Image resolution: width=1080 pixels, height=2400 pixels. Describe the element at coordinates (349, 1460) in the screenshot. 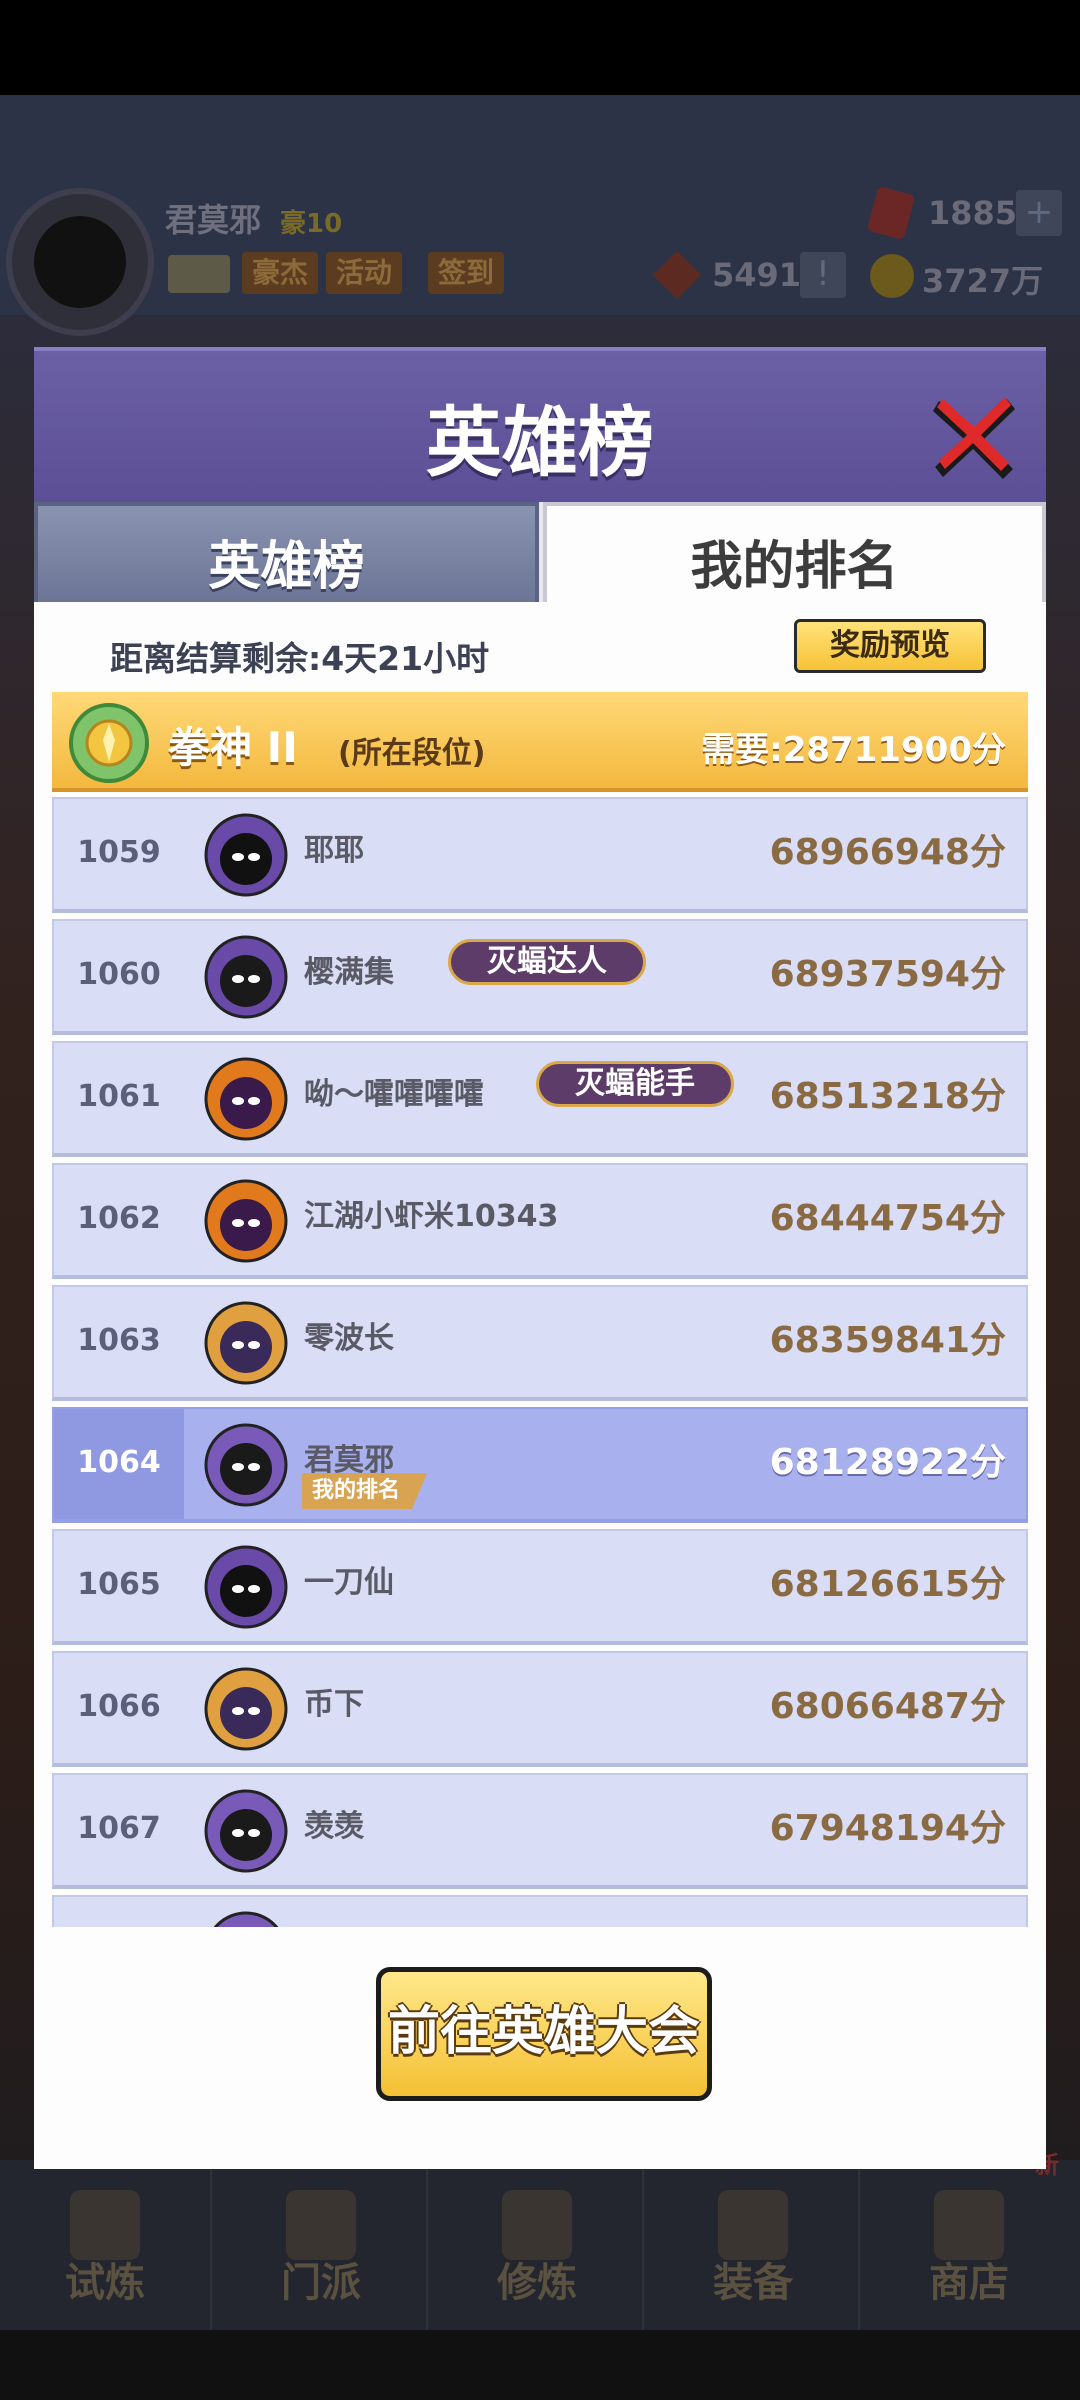

I see `player-name: 君莫邪` at that location.